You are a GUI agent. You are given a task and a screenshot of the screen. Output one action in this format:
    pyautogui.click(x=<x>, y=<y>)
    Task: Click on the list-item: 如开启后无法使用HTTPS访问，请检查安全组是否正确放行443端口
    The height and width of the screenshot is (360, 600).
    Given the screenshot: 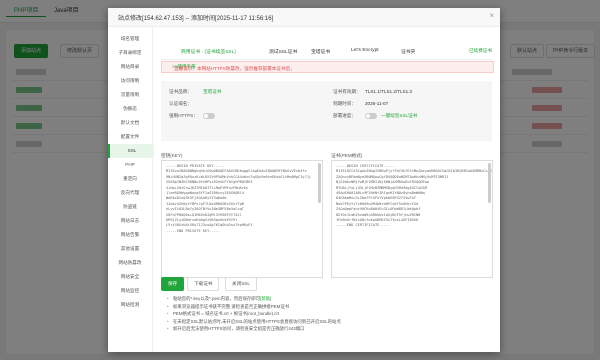 What is the action you would take?
    pyautogui.click(x=332, y=329)
    